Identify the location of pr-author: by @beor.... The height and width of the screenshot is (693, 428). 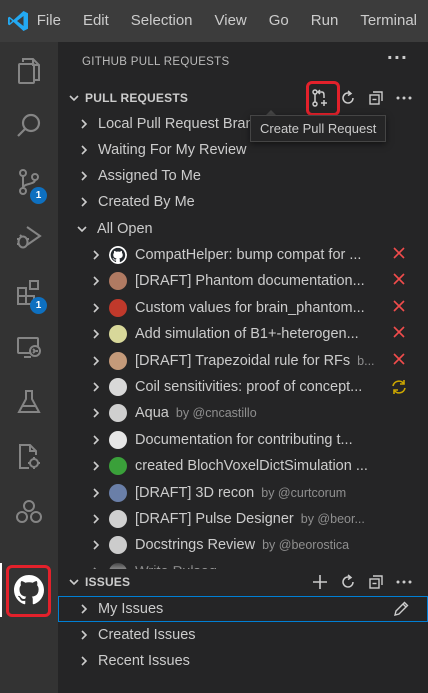
(332, 519).